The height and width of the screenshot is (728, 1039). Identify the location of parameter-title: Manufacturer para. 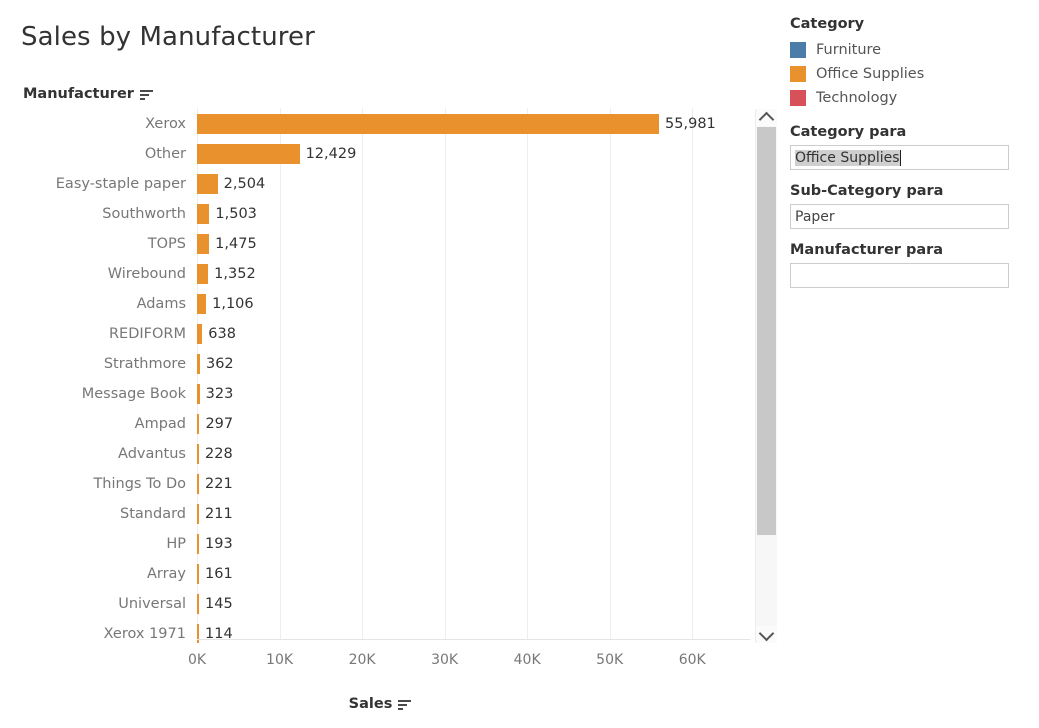
(867, 250).